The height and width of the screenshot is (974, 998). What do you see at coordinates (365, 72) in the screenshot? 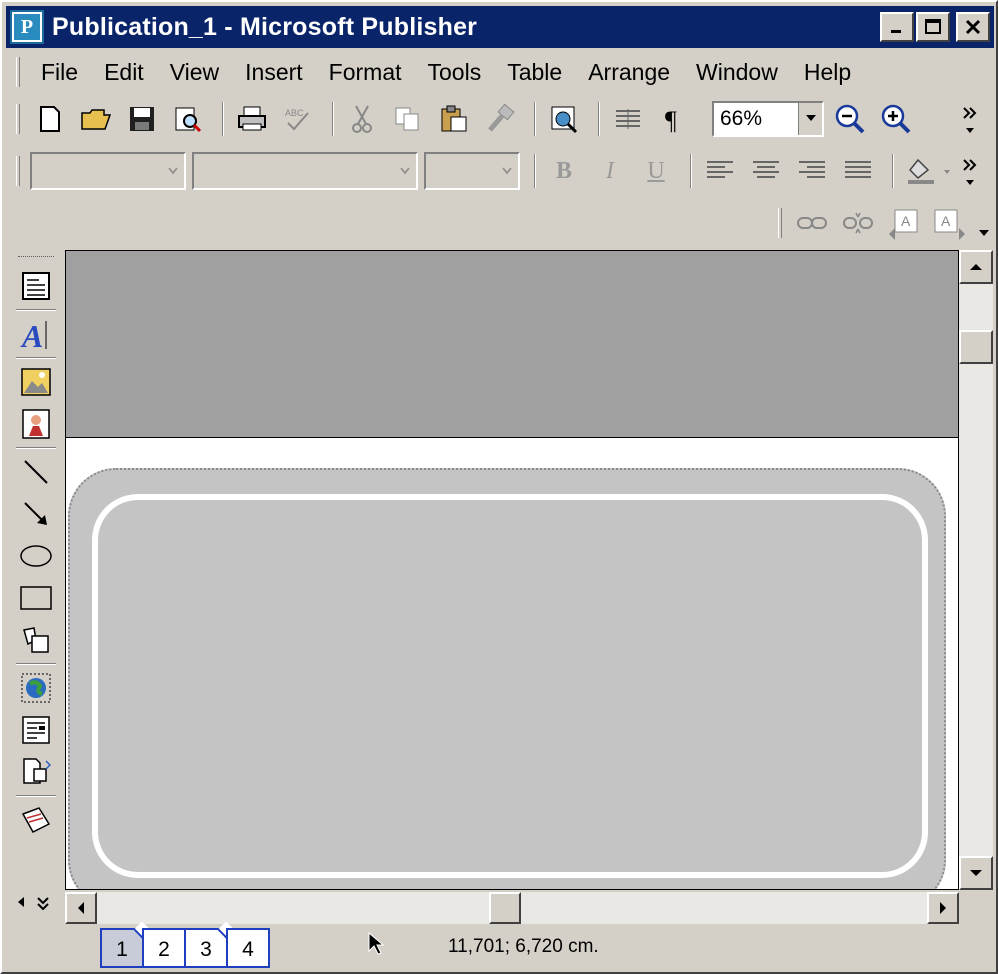
I see `menu-format: Format` at bounding box center [365, 72].